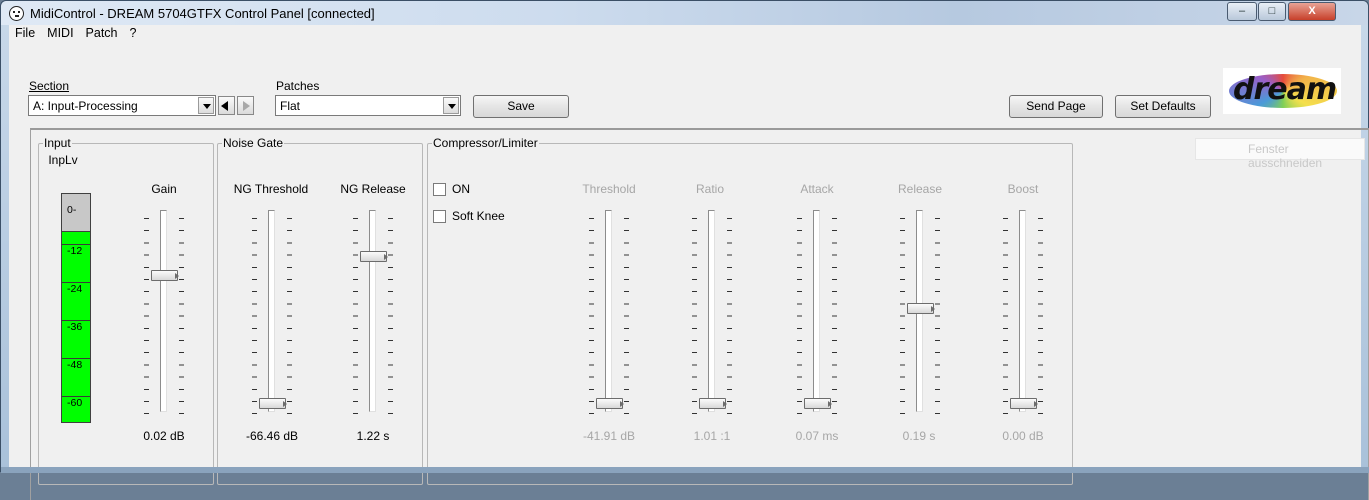 This screenshot has height=500, width=1369. I want to click on attack-label: Attack, so click(817, 189).